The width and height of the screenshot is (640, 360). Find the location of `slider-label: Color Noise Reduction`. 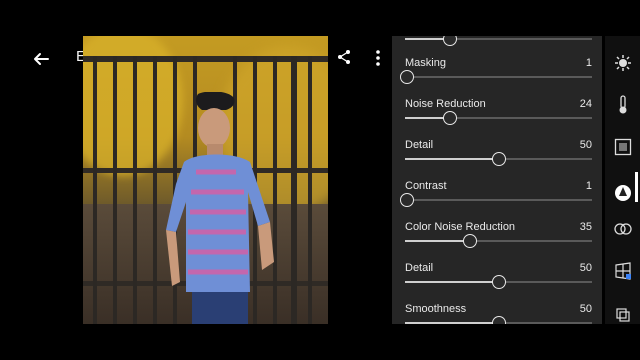

slider-label: Color Noise Reduction is located at coordinates (460, 227).